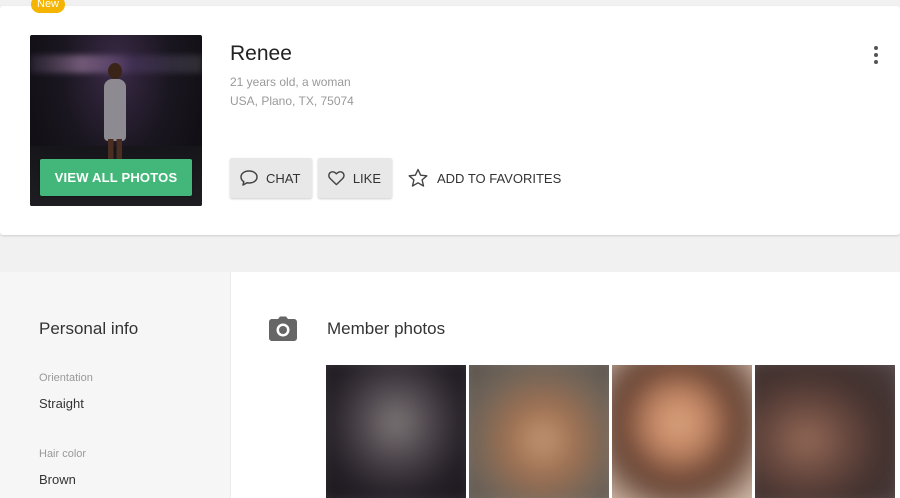 The height and width of the screenshot is (498, 900). I want to click on heart-icon, so click(336, 178).